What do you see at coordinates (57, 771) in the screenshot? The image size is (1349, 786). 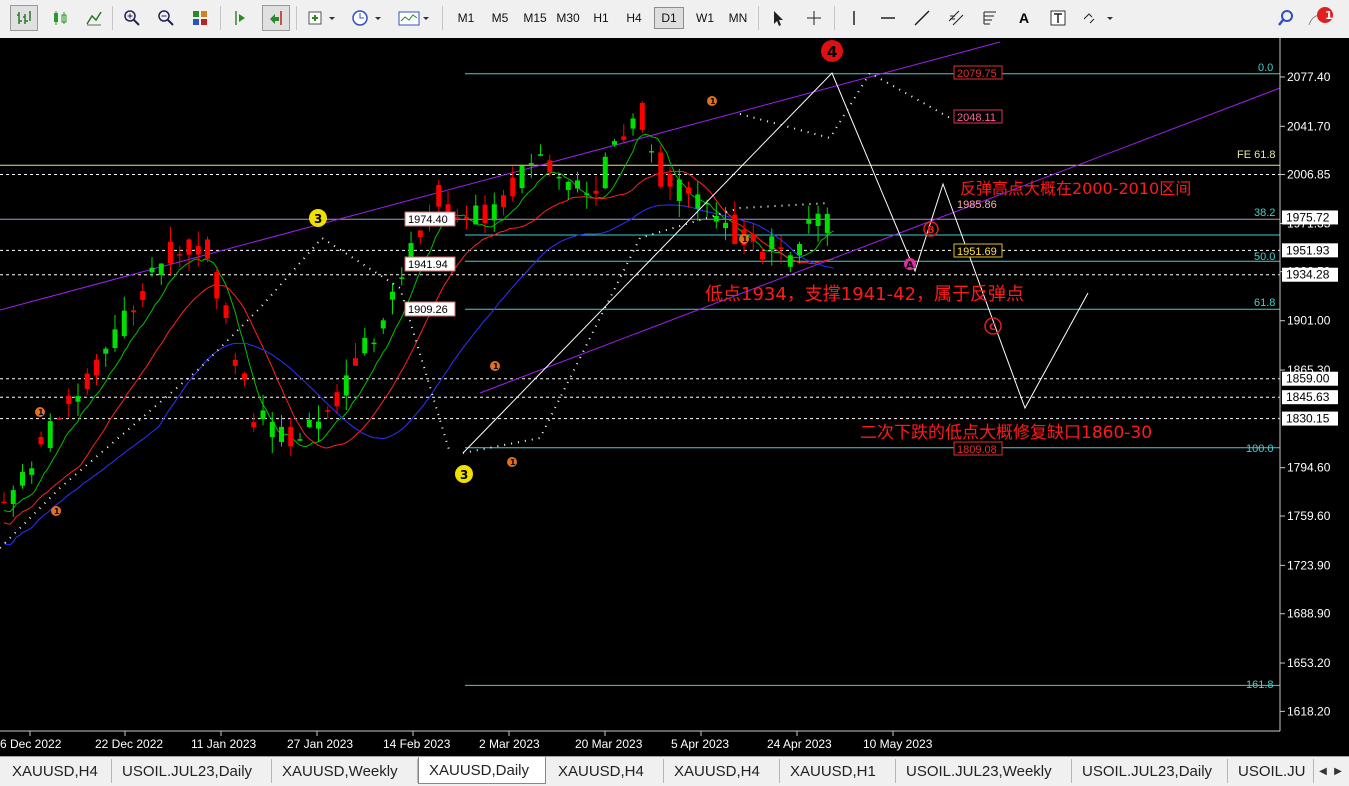 I see `tab-xauusd-h4-1: XAUUSD,H4` at bounding box center [57, 771].